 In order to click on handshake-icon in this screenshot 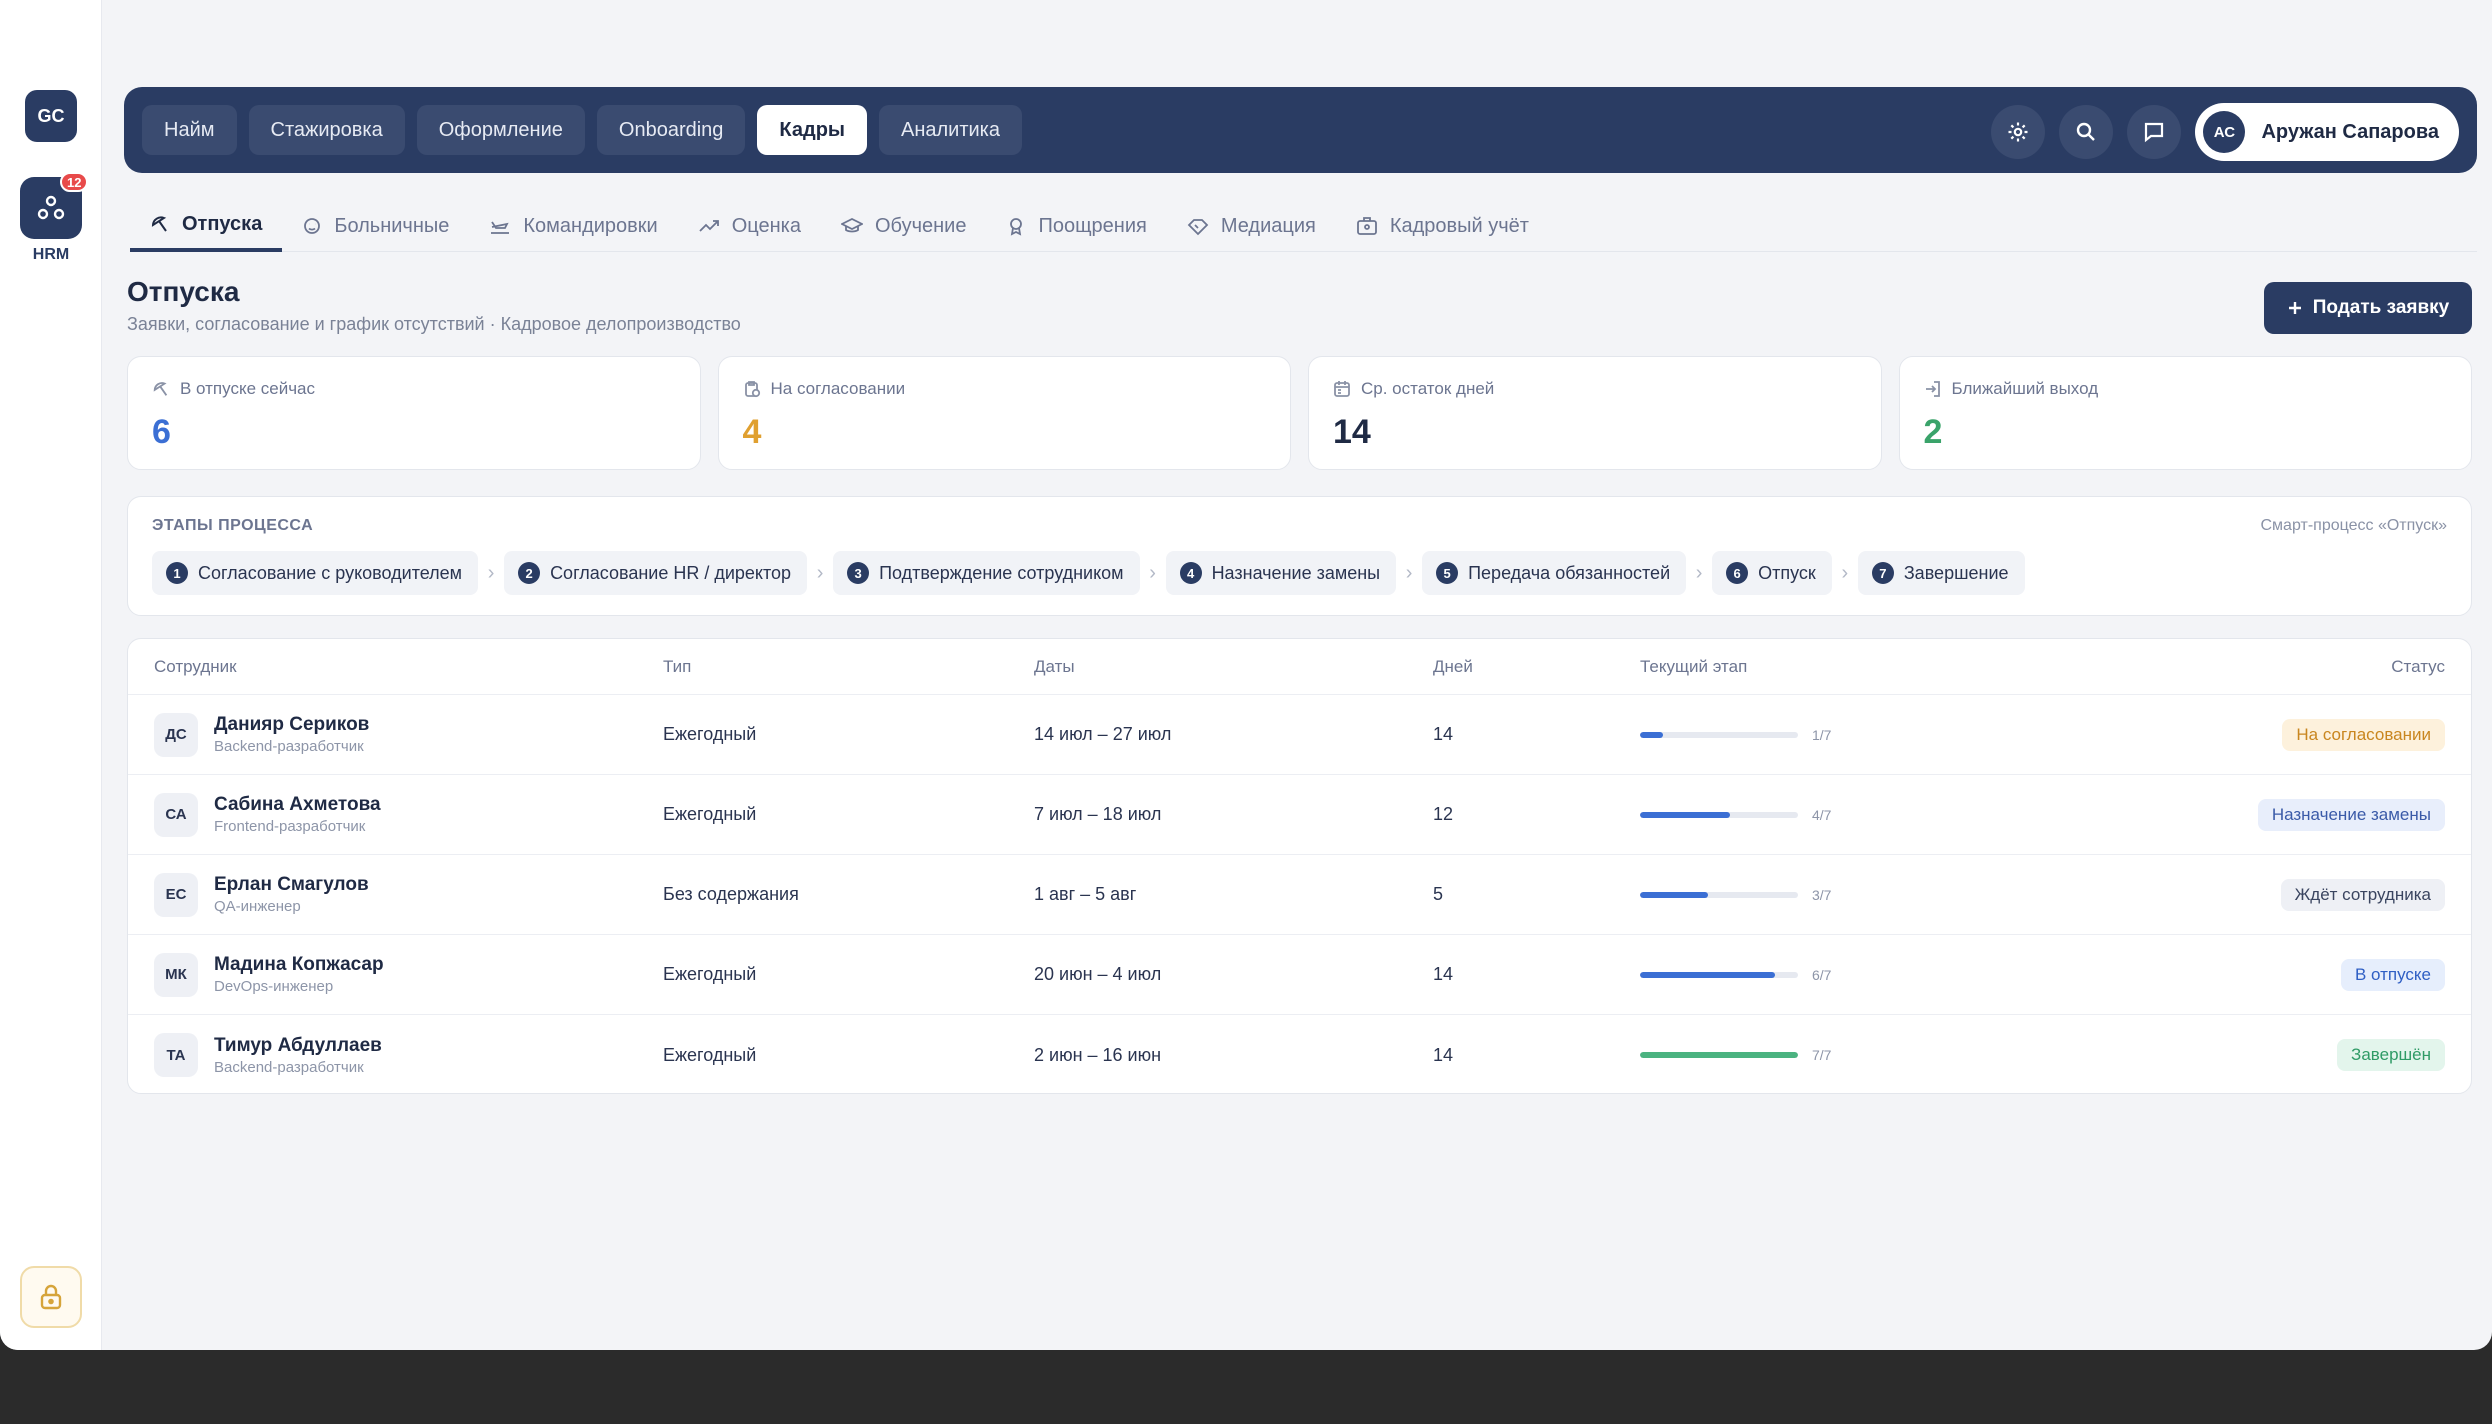, I will do `click(1198, 227)`.